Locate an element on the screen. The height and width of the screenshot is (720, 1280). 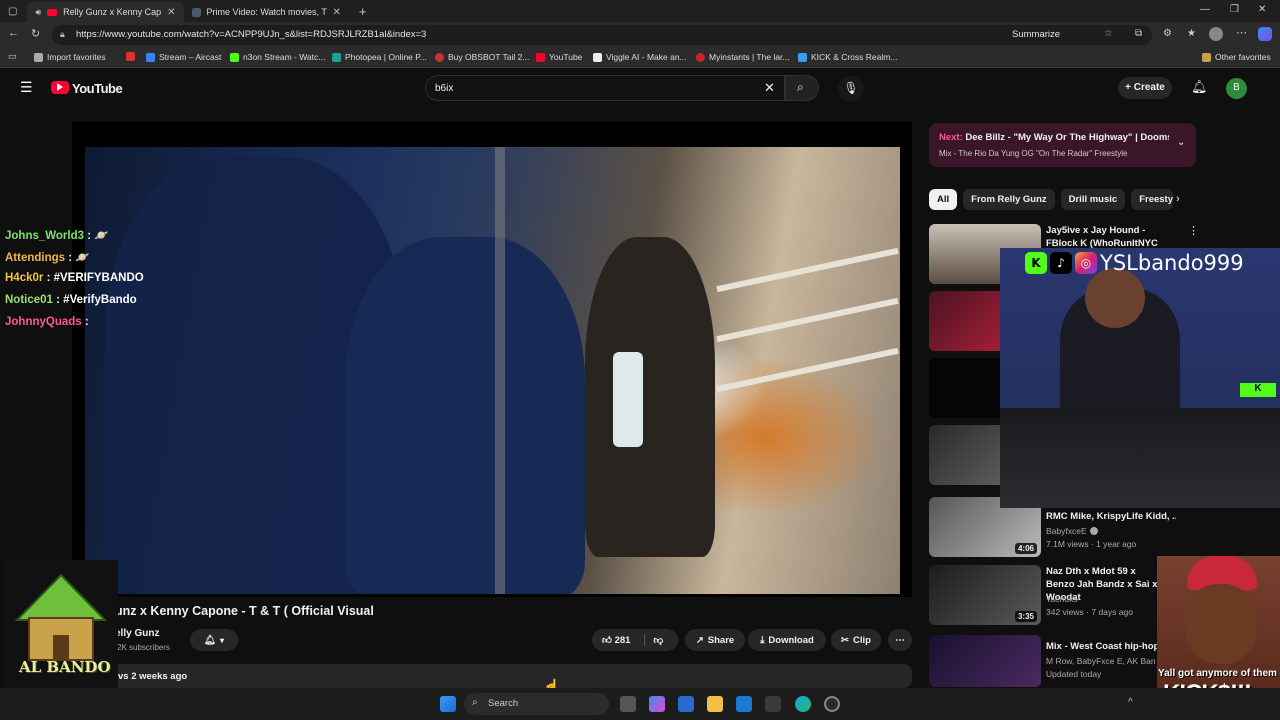
windows-start-icon is located at coordinates (448, 704).